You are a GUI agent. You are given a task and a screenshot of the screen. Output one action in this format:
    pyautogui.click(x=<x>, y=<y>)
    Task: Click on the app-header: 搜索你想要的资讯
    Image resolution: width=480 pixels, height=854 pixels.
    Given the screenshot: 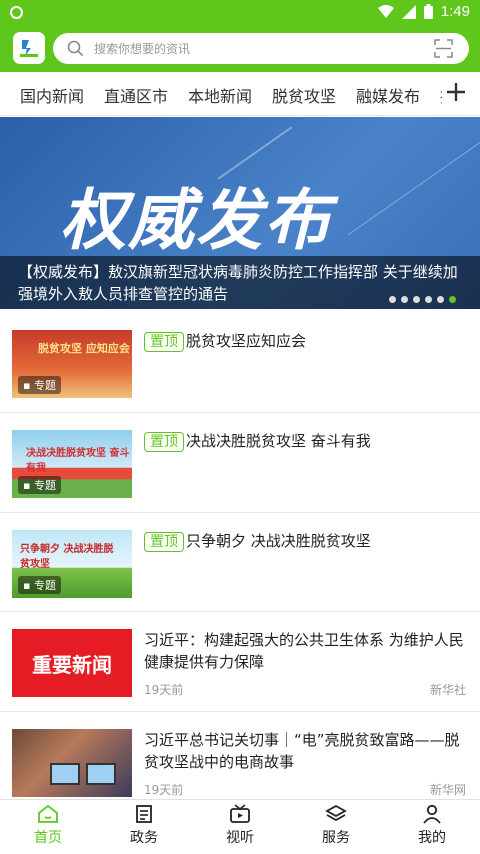 What is the action you would take?
    pyautogui.click(x=240, y=49)
    